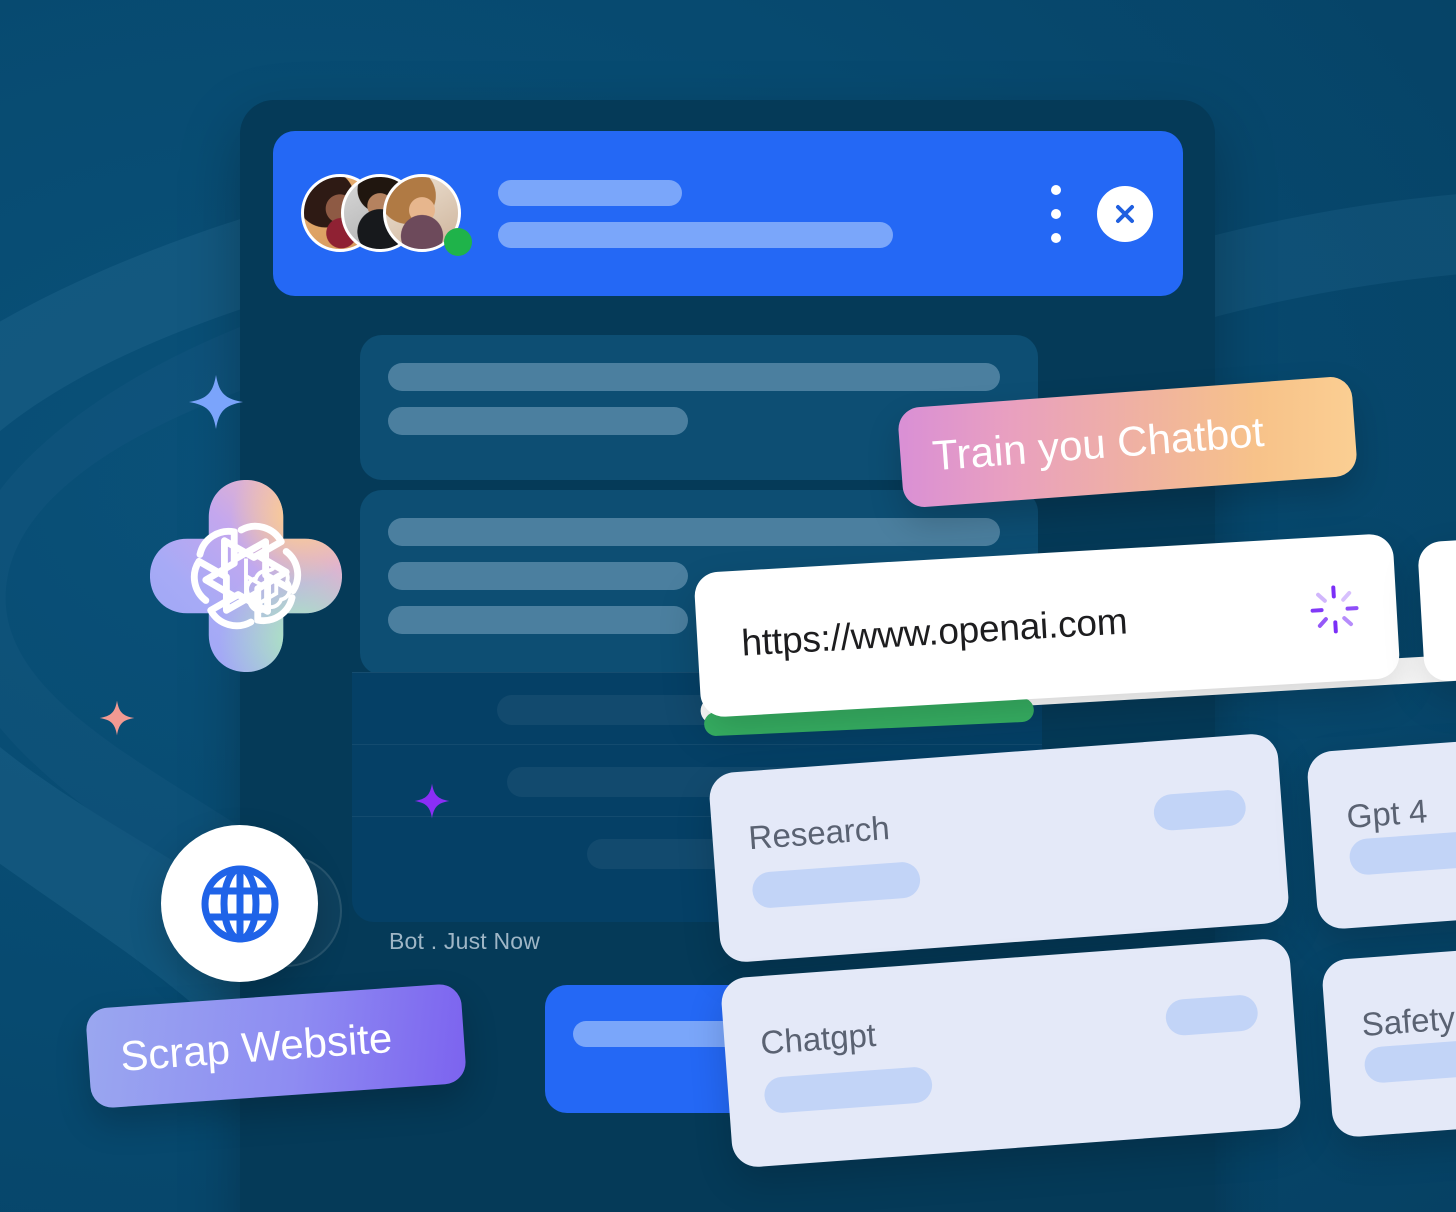 The image size is (1456, 1212). I want to click on avatar-group, so click(393, 214).